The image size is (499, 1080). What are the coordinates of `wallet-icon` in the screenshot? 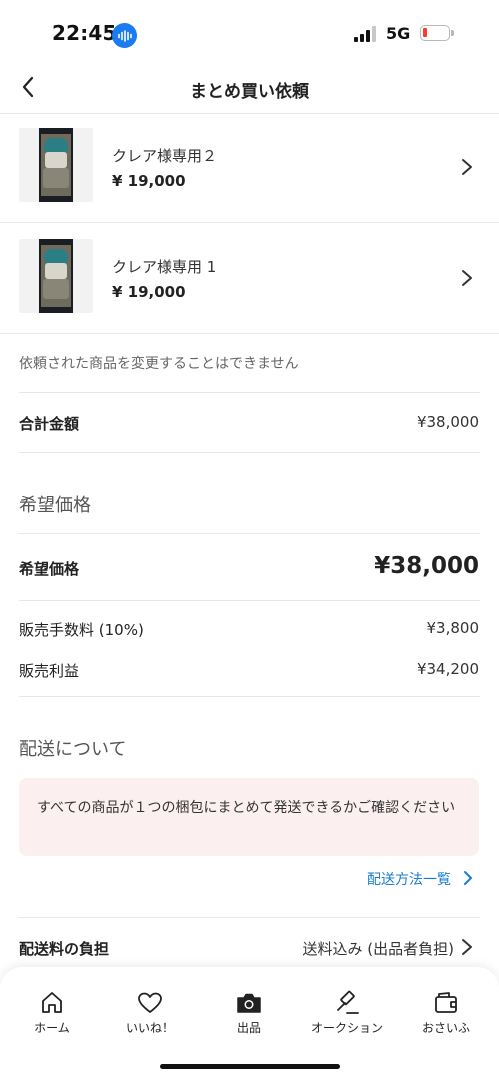 It's located at (446, 1002).